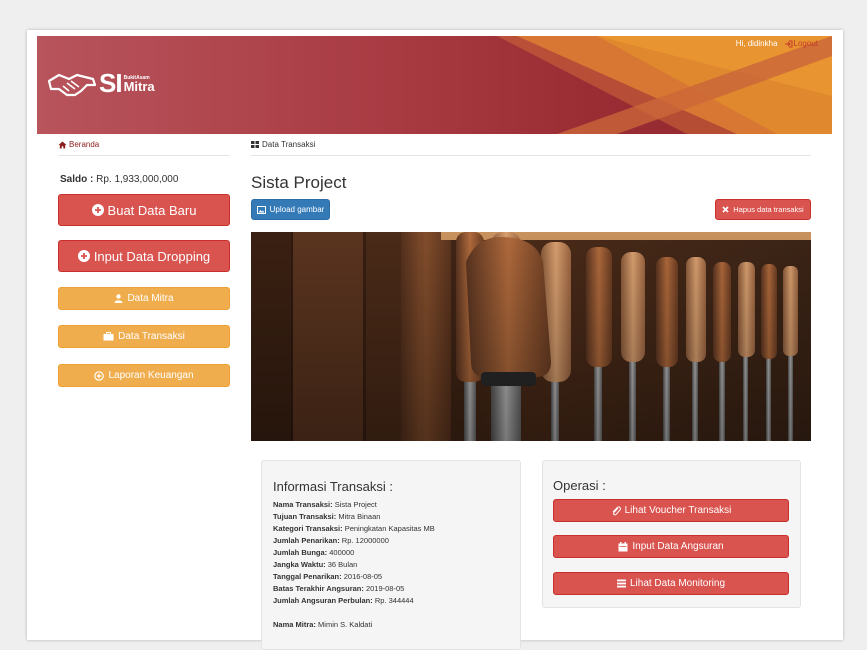 The width and height of the screenshot is (867, 650). What do you see at coordinates (623, 546) in the screenshot?
I see `calendar-icon` at bounding box center [623, 546].